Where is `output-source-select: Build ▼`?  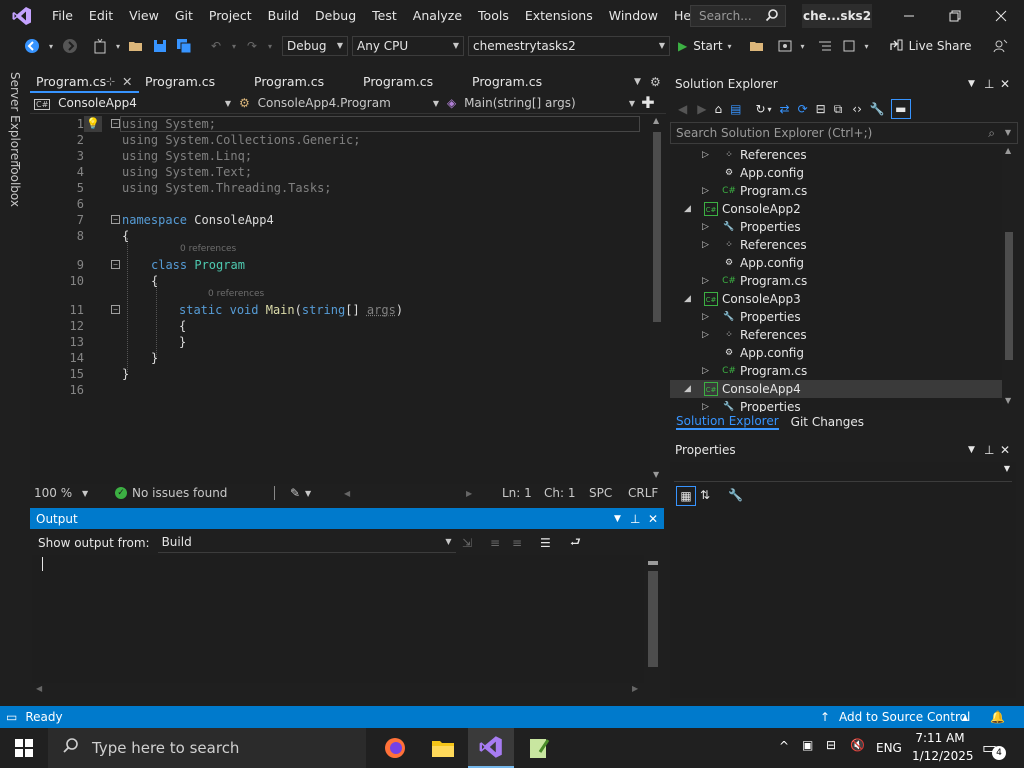
output-source-select: Build ▼ is located at coordinates (306, 543).